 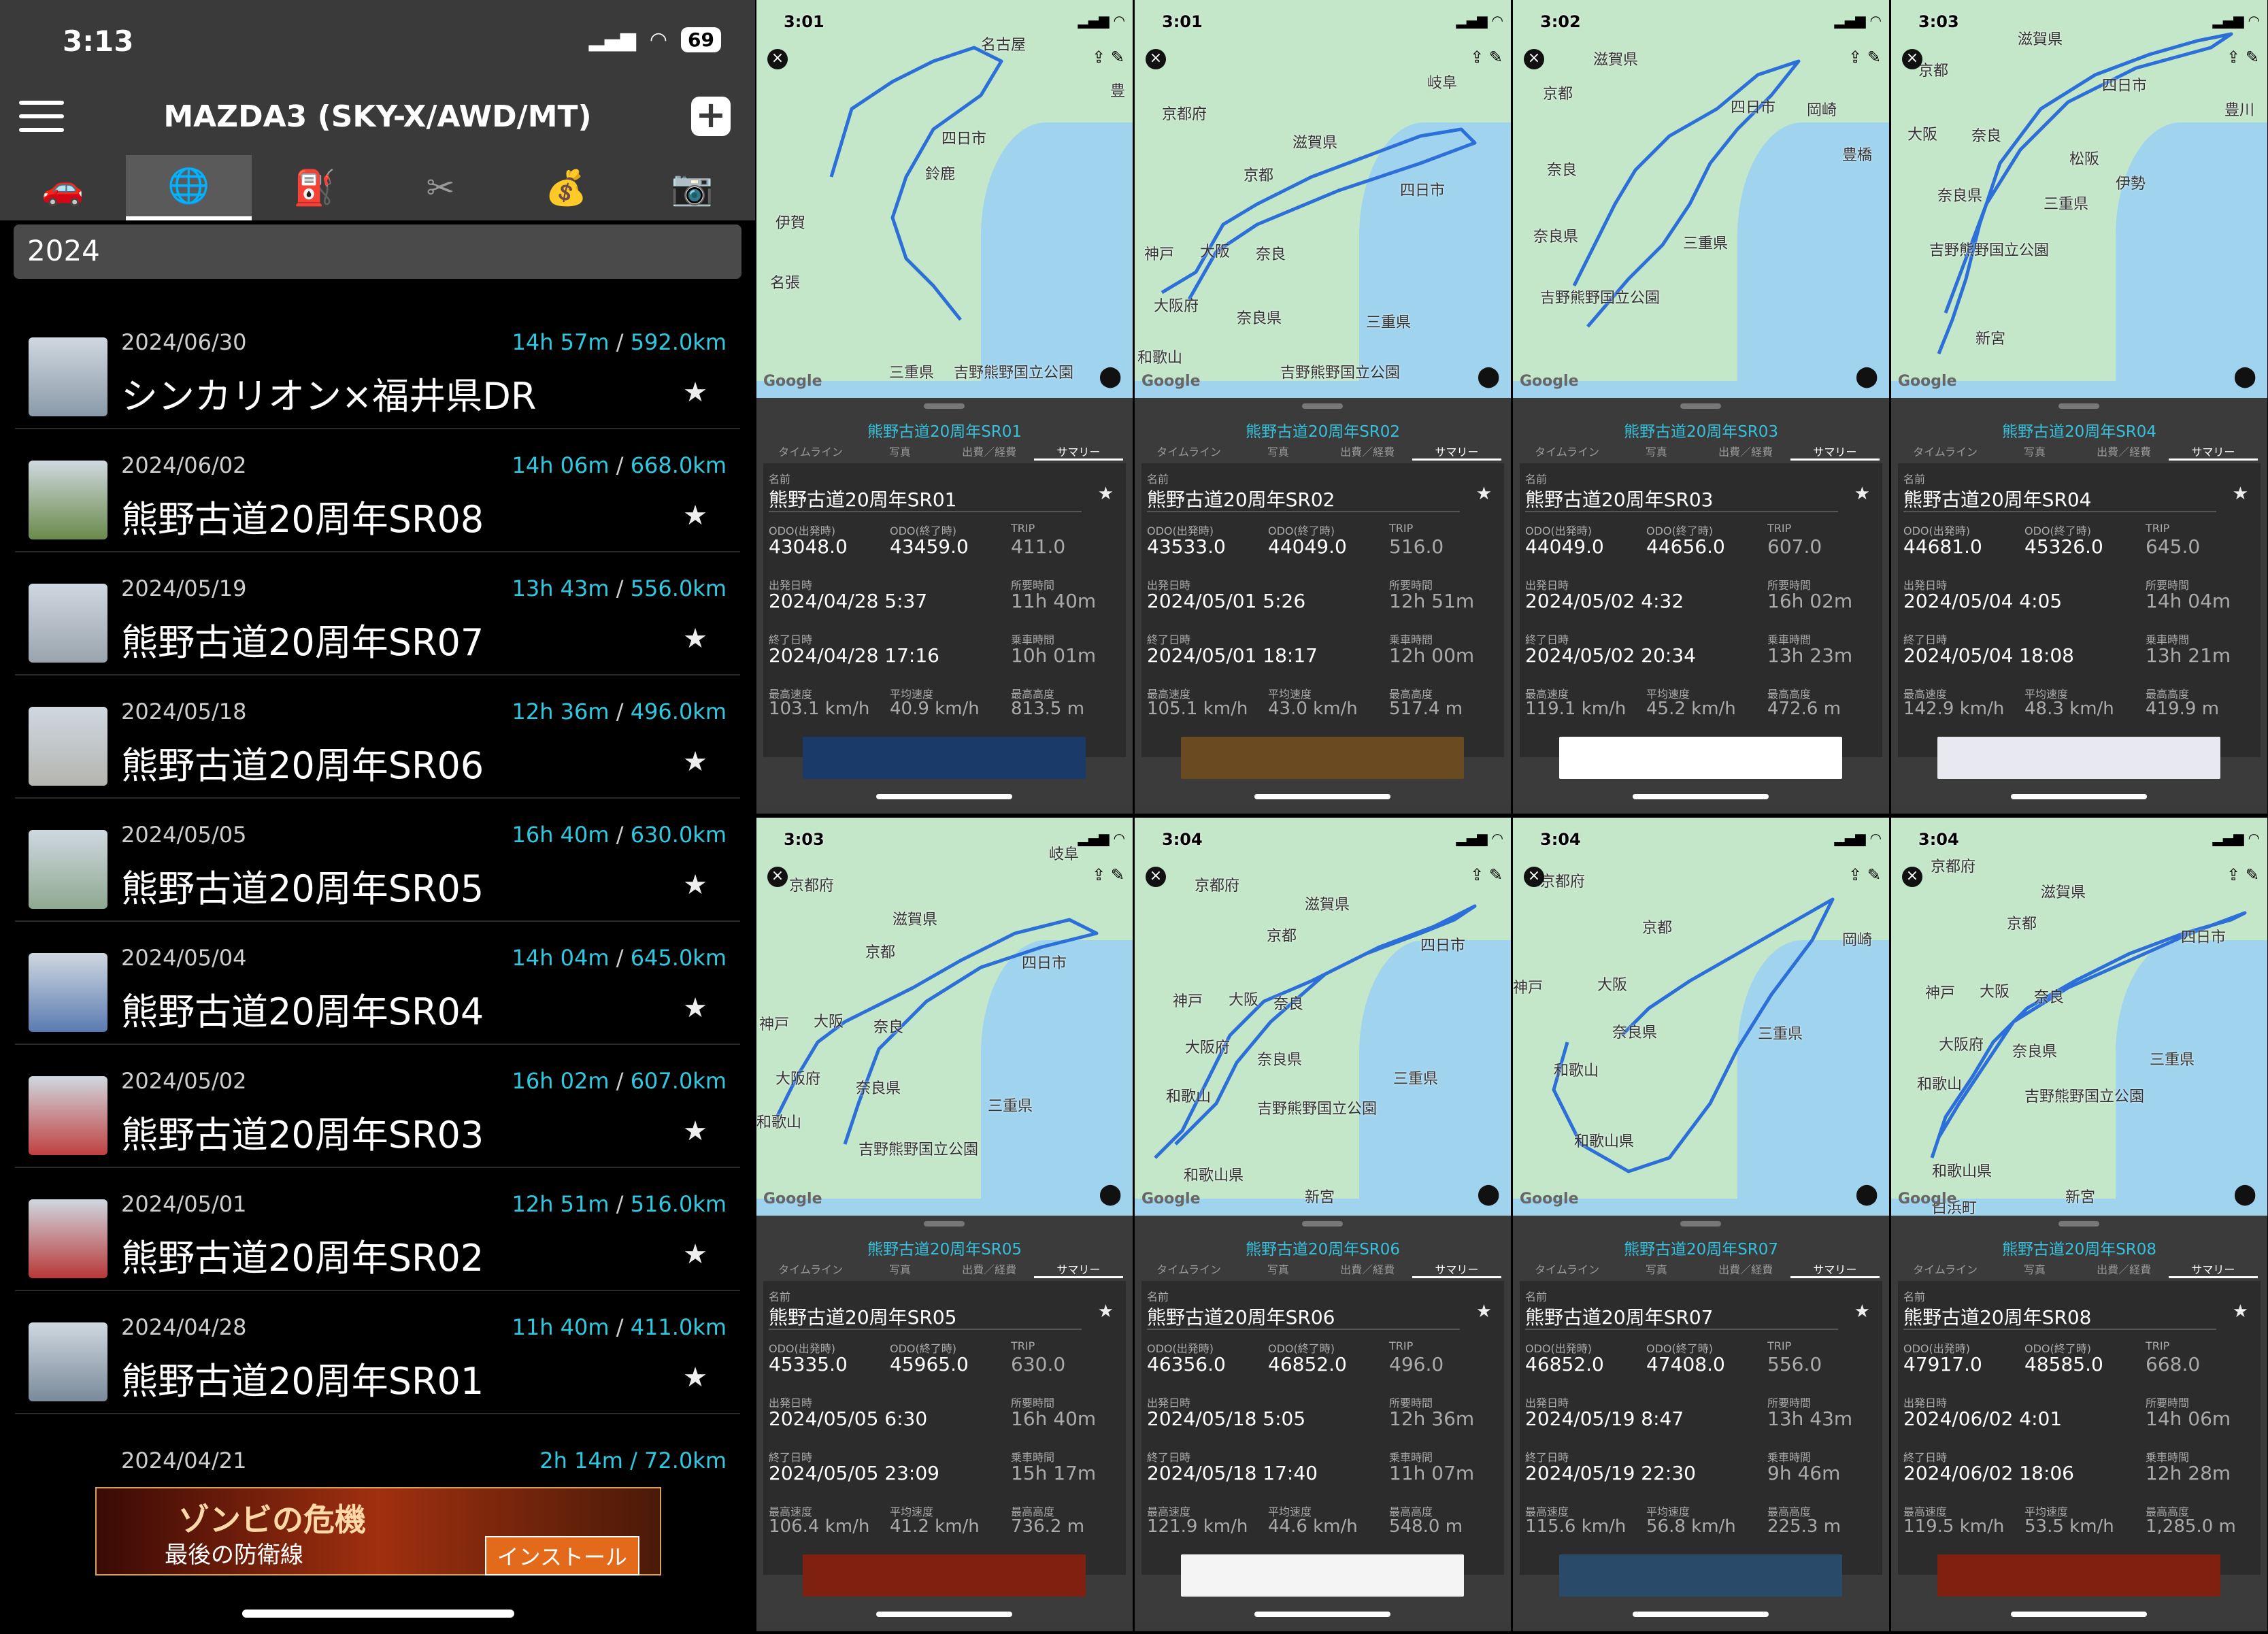 What do you see at coordinates (809, 546) in the screenshot?
I see `odo-start-value: 43048.0` at bounding box center [809, 546].